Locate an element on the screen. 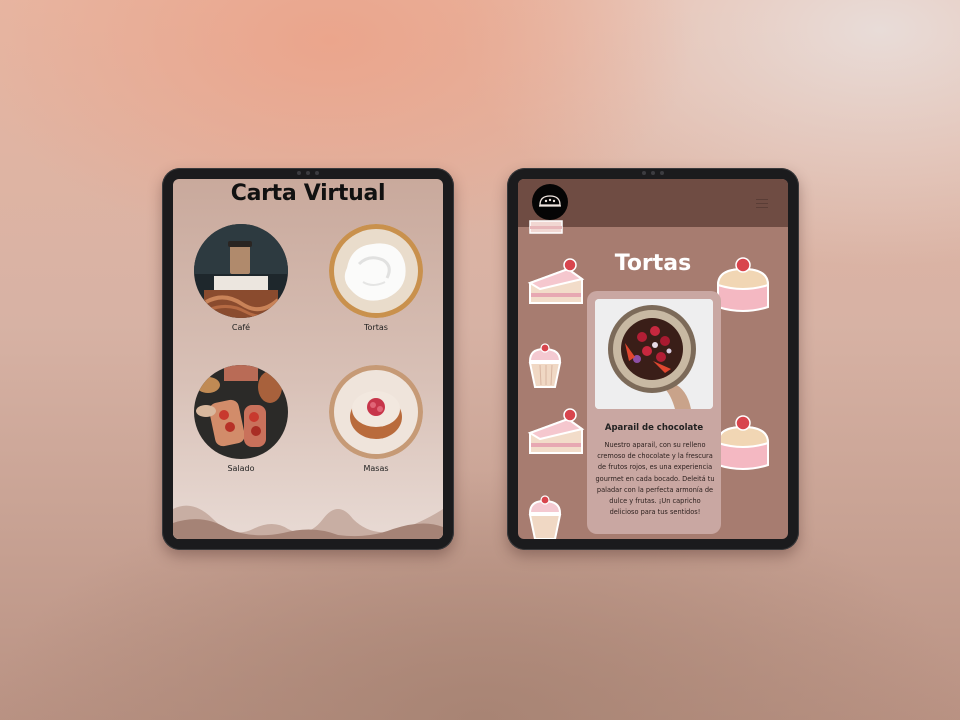  bruschetta-photo is located at coordinates (241, 412).